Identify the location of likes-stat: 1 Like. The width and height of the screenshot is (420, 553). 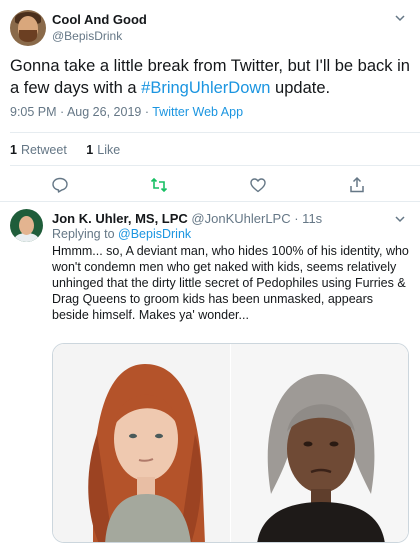
(103, 150).